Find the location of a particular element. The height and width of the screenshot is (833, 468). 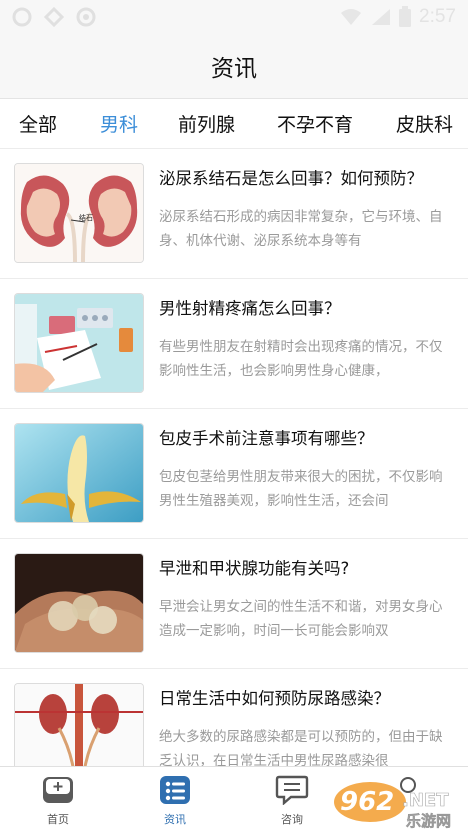

news-list-icon is located at coordinates (175, 790).